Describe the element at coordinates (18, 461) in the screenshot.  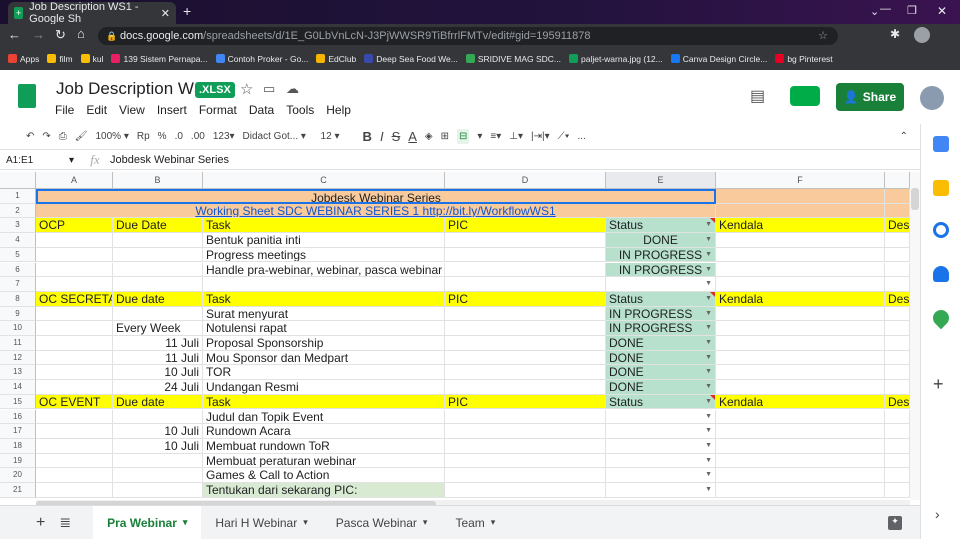
I see `row-header: 19` at that location.